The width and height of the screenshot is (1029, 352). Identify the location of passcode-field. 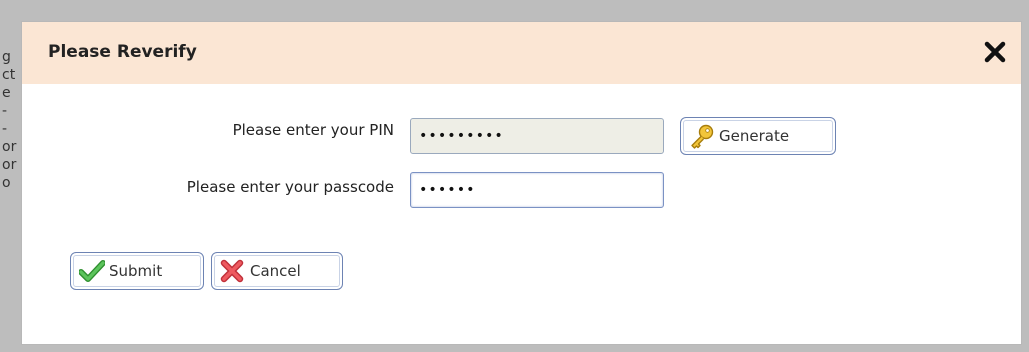
(537, 190).